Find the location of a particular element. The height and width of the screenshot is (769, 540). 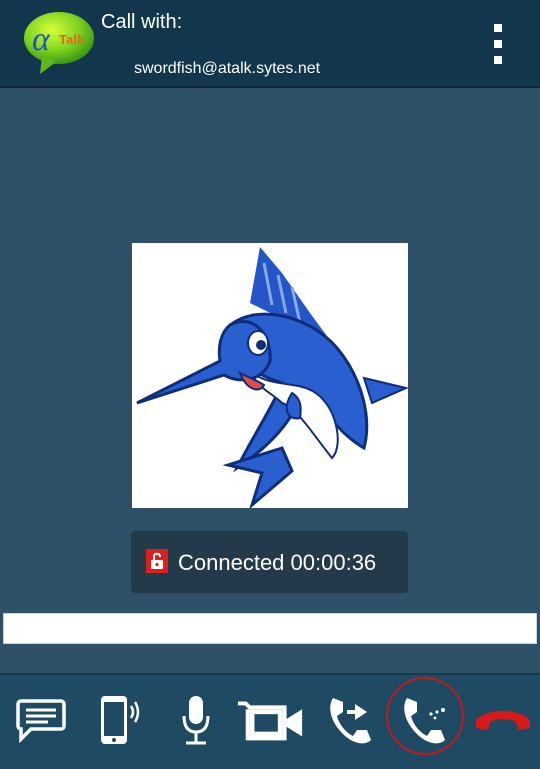

hangup-icon is located at coordinates (503, 720).